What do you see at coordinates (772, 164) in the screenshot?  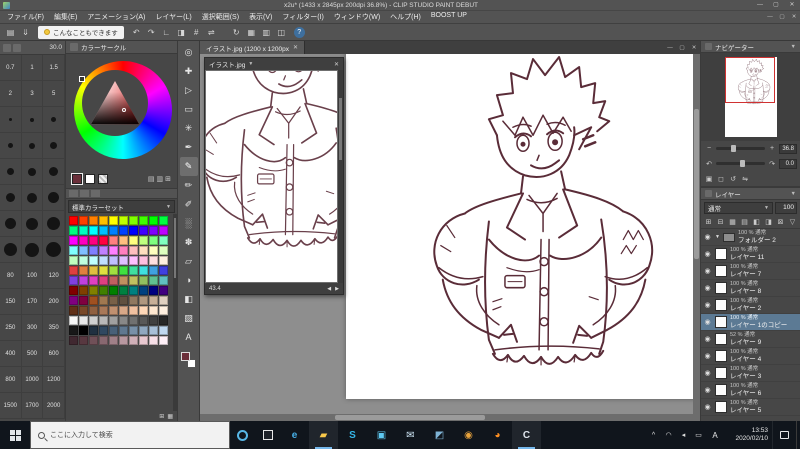 I see `rotate-right-icon: ↷` at bounding box center [772, 164].